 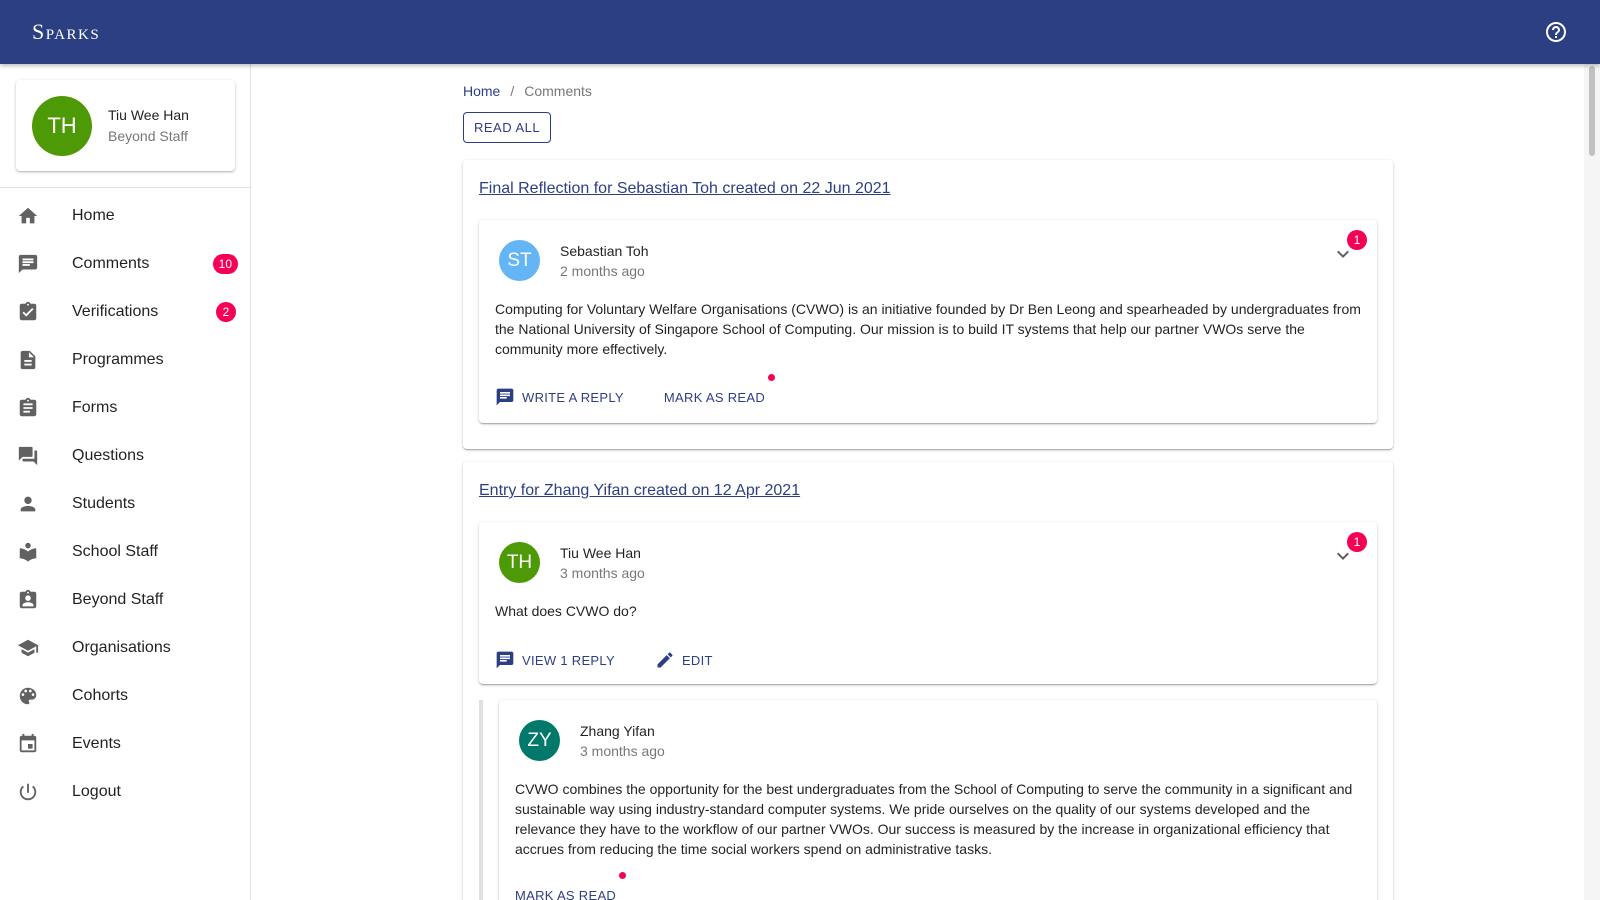 I want to click on sidebar-item-beyond-staff: Beyond Staff, so click(x=125, y=600).